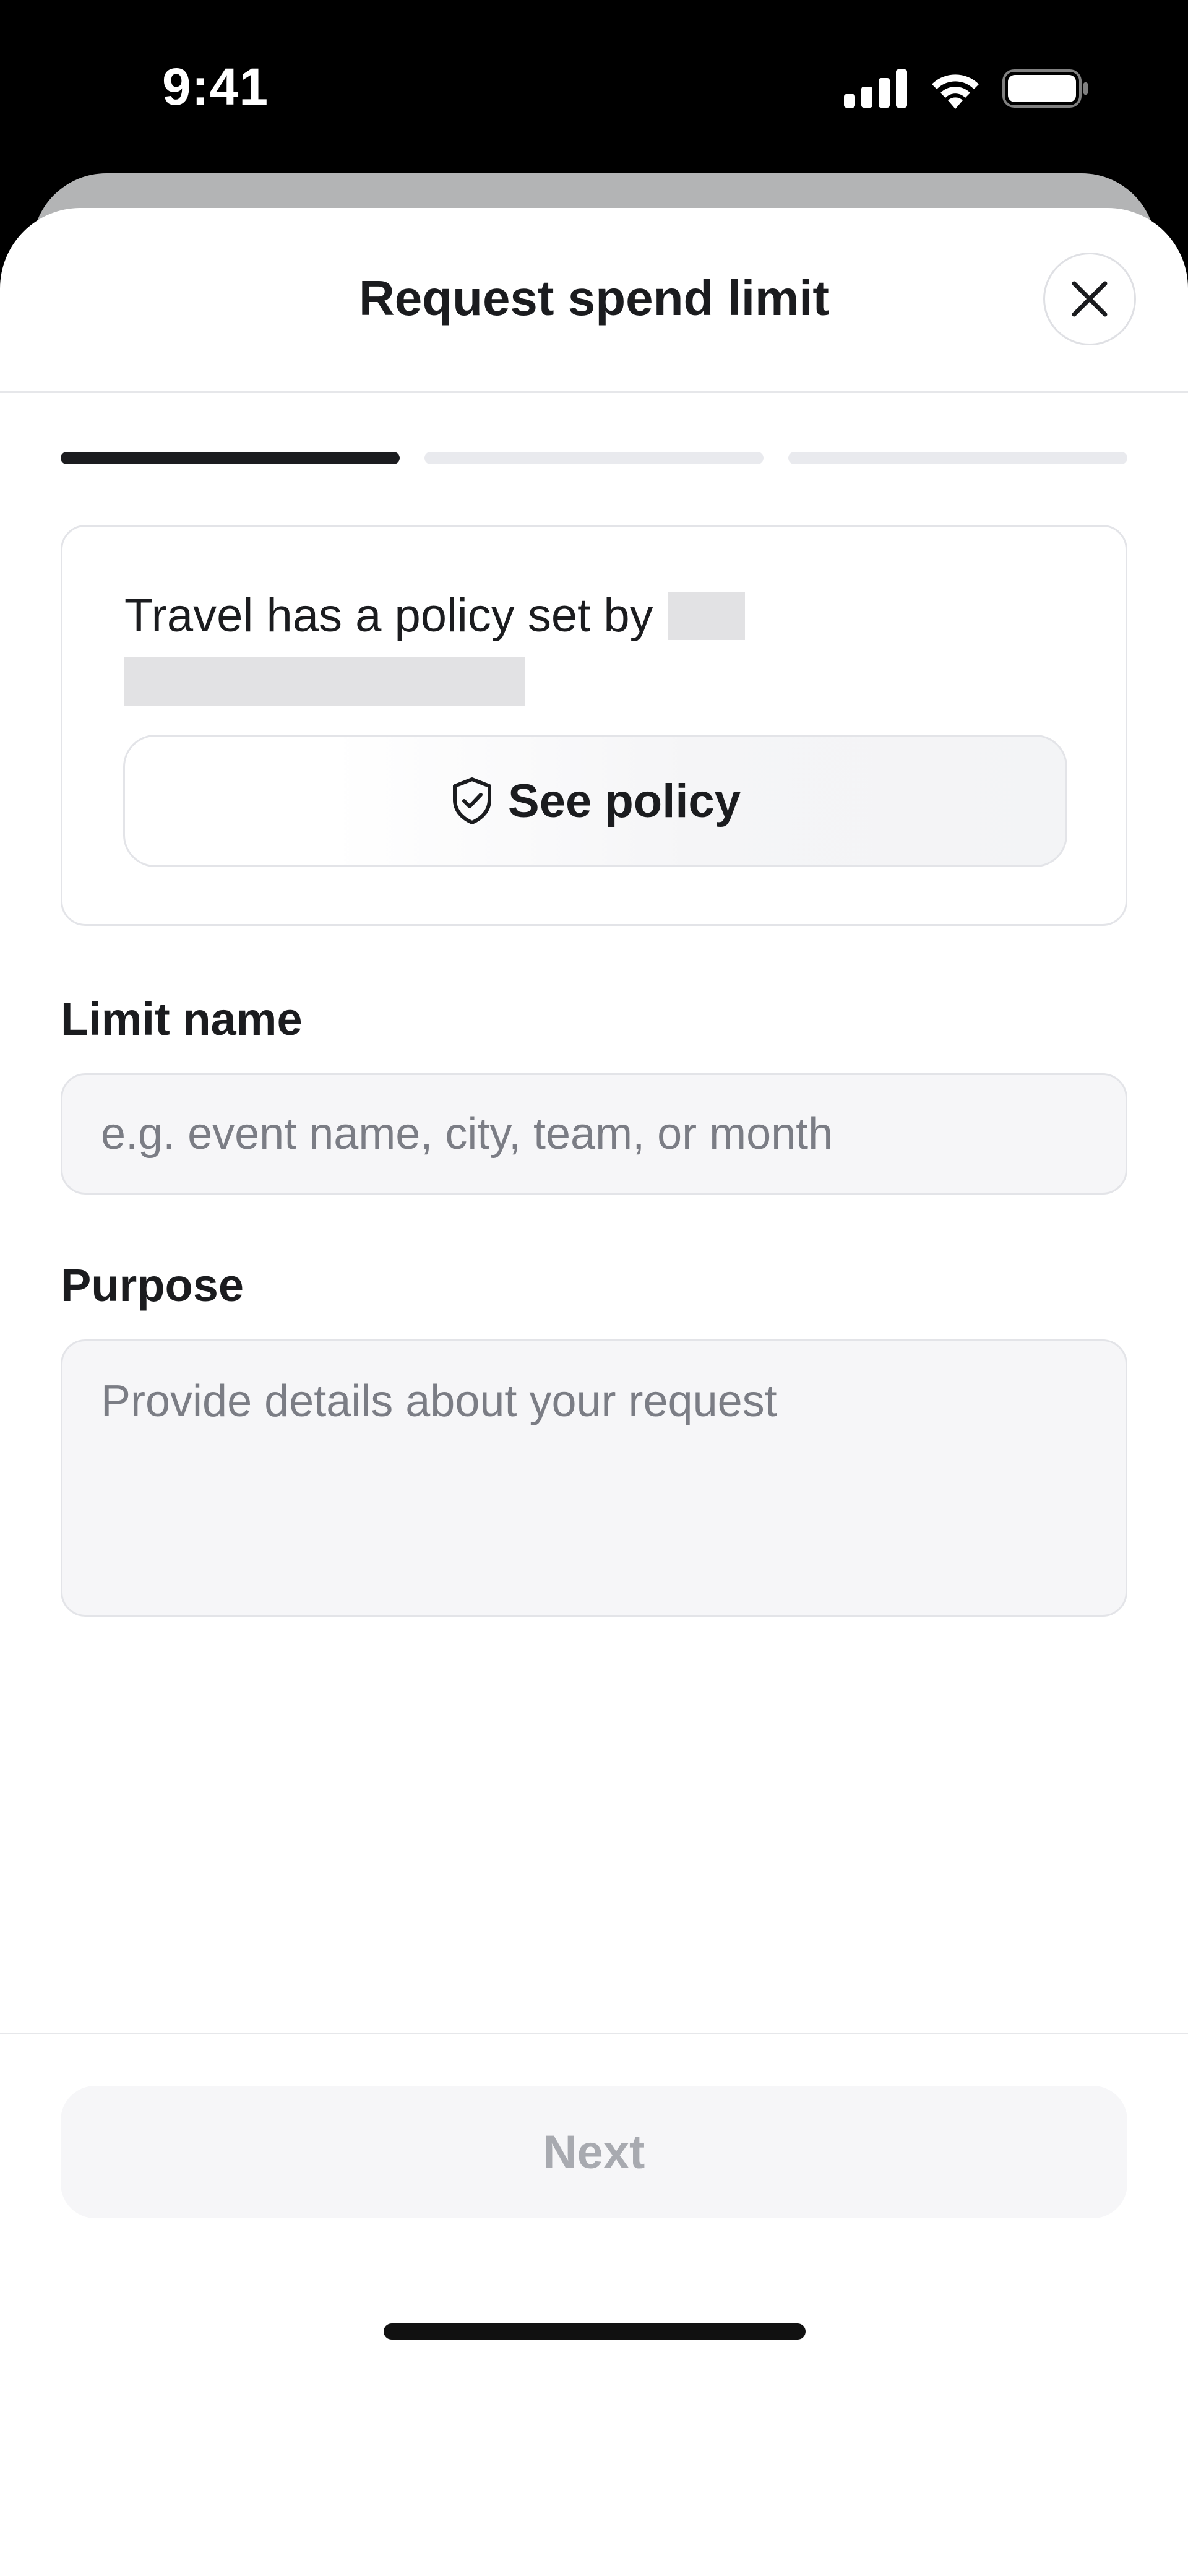 This screenshot has height=2576, width=1188. I want to click on redacted-name, so click(706, 615).